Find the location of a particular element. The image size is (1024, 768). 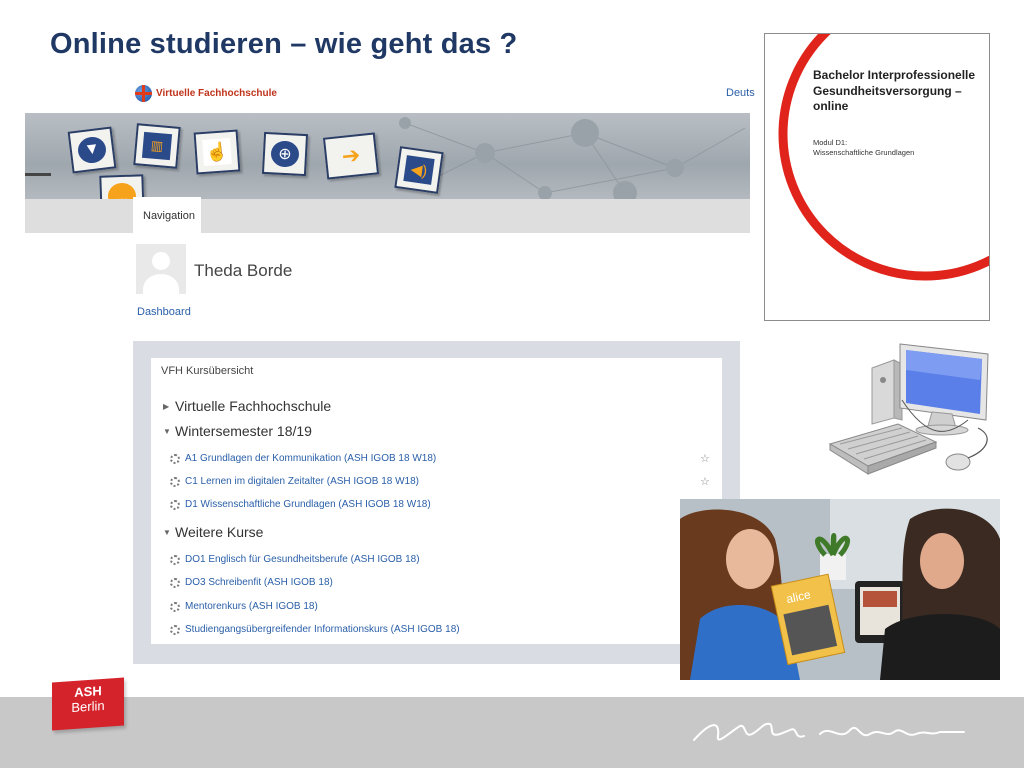

vfh-logo: Virtuelle Fachhochschule is located at coordinates (206, 93).